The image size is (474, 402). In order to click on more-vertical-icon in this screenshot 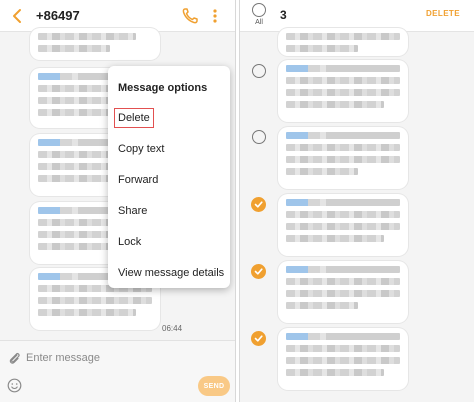, I will do `click(215, 16)`.